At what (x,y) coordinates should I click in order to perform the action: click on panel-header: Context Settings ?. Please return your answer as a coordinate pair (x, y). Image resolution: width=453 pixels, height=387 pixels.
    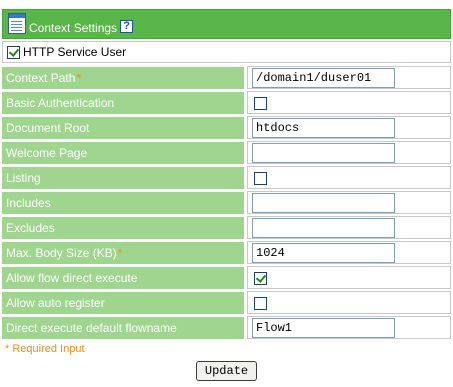
    Looking at the image, I should click on (226, 24).